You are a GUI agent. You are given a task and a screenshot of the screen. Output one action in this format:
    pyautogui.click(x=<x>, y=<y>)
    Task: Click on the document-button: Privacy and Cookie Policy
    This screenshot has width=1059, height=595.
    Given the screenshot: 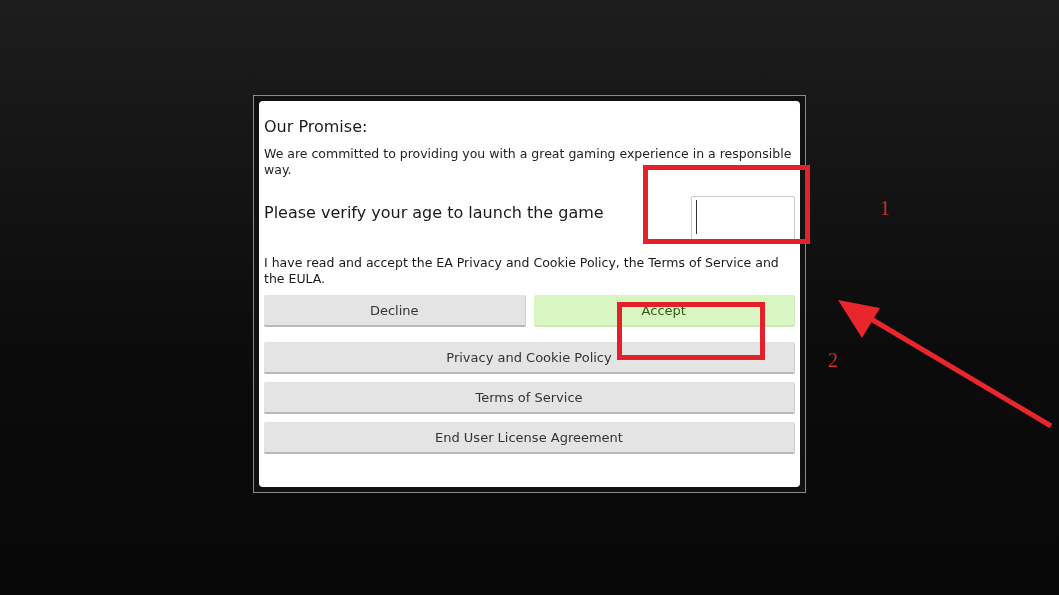 What is the action you would take?
    pyautogui.click(x=529, y=358)
    